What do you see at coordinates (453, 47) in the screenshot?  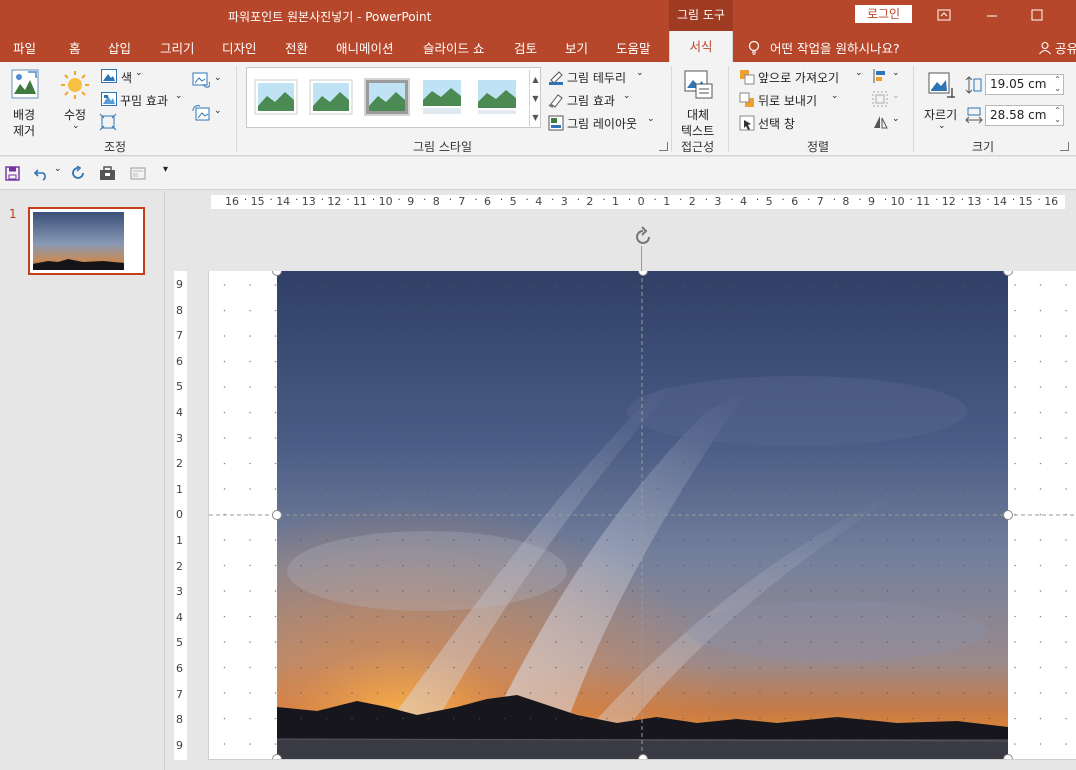 I see `tab-slideshow: 슬라이드 쇼` at bounding box center [453, 47].